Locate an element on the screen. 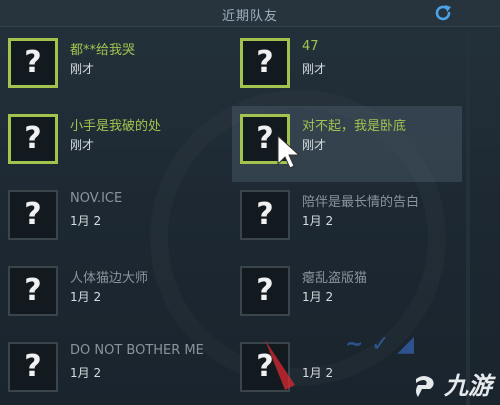 The width and height of the screenshot is (500, 405). teammate-card: ? 陪伴是最长情的告白 1月 2 is located at coordinates (347, 220).